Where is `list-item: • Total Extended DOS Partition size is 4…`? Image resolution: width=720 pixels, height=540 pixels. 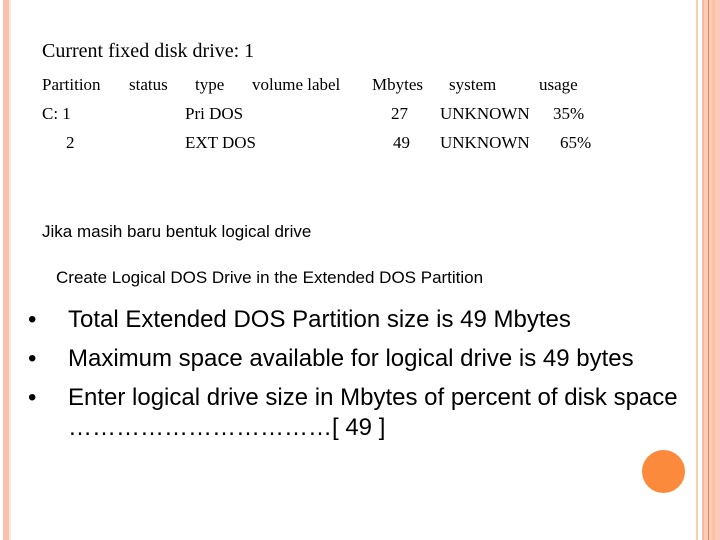
list-item: • Total Extended DOS Partition size is 4… is located at coordinates (368, 320).